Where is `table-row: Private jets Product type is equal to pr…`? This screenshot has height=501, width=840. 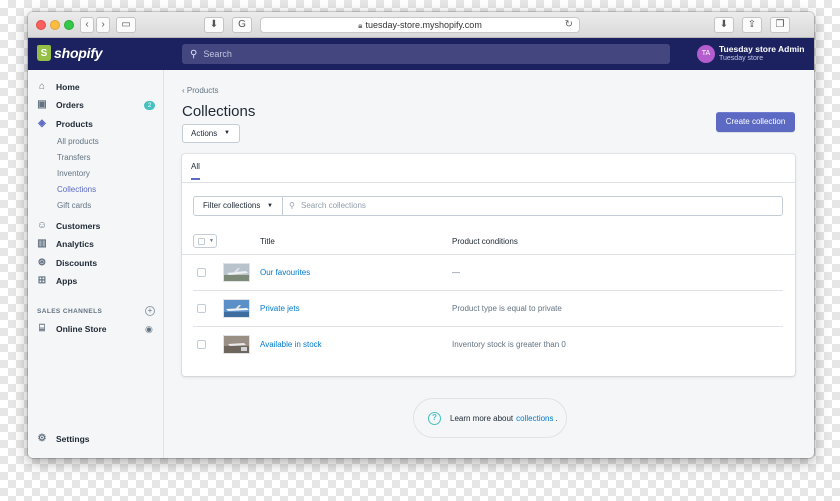 table-row: Private jets Product type is equal to pr… is located at coordinates (488, 309).